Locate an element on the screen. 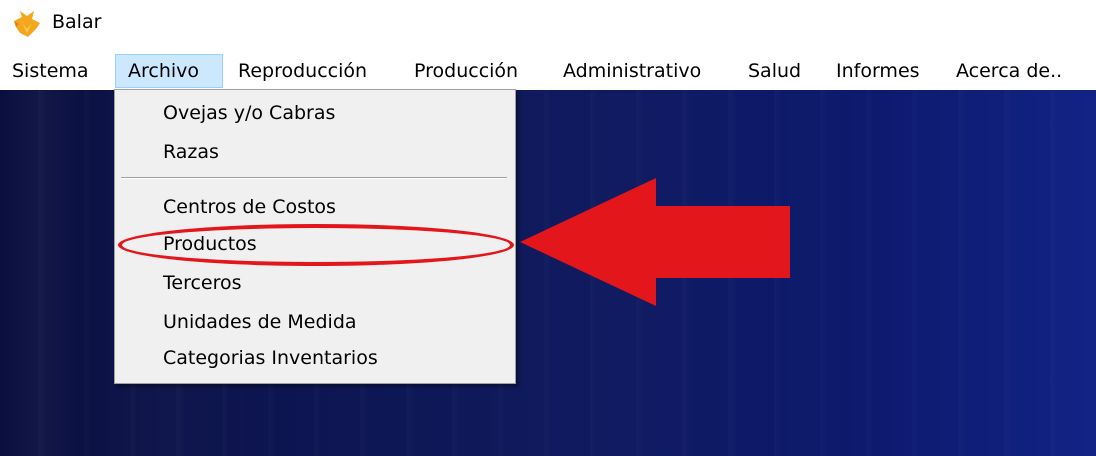  menu-archivo: Archivo is located at coordinates (169, 71).